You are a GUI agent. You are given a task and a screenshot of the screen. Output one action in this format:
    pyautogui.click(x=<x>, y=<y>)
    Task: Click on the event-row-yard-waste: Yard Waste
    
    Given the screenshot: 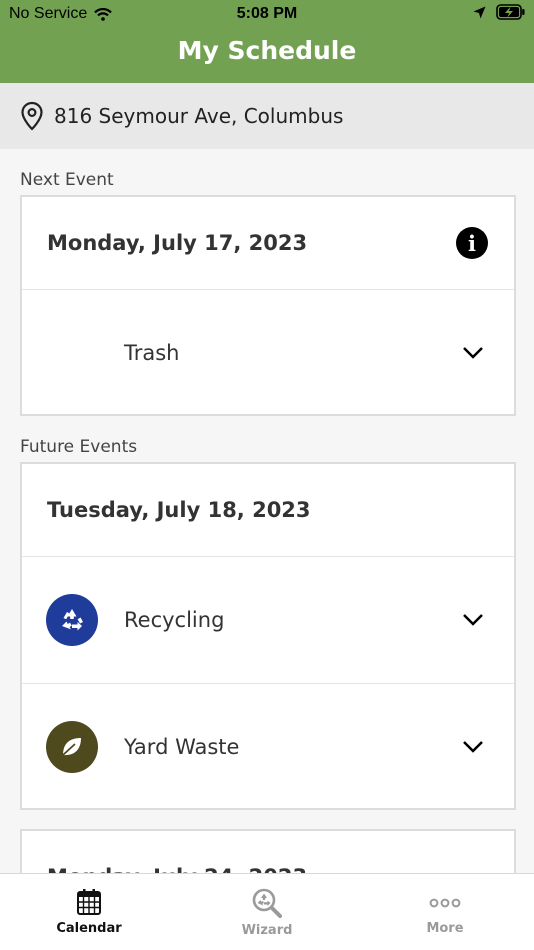 What is the action you would take?
    pyautogui.click(x=268, y=746)
    